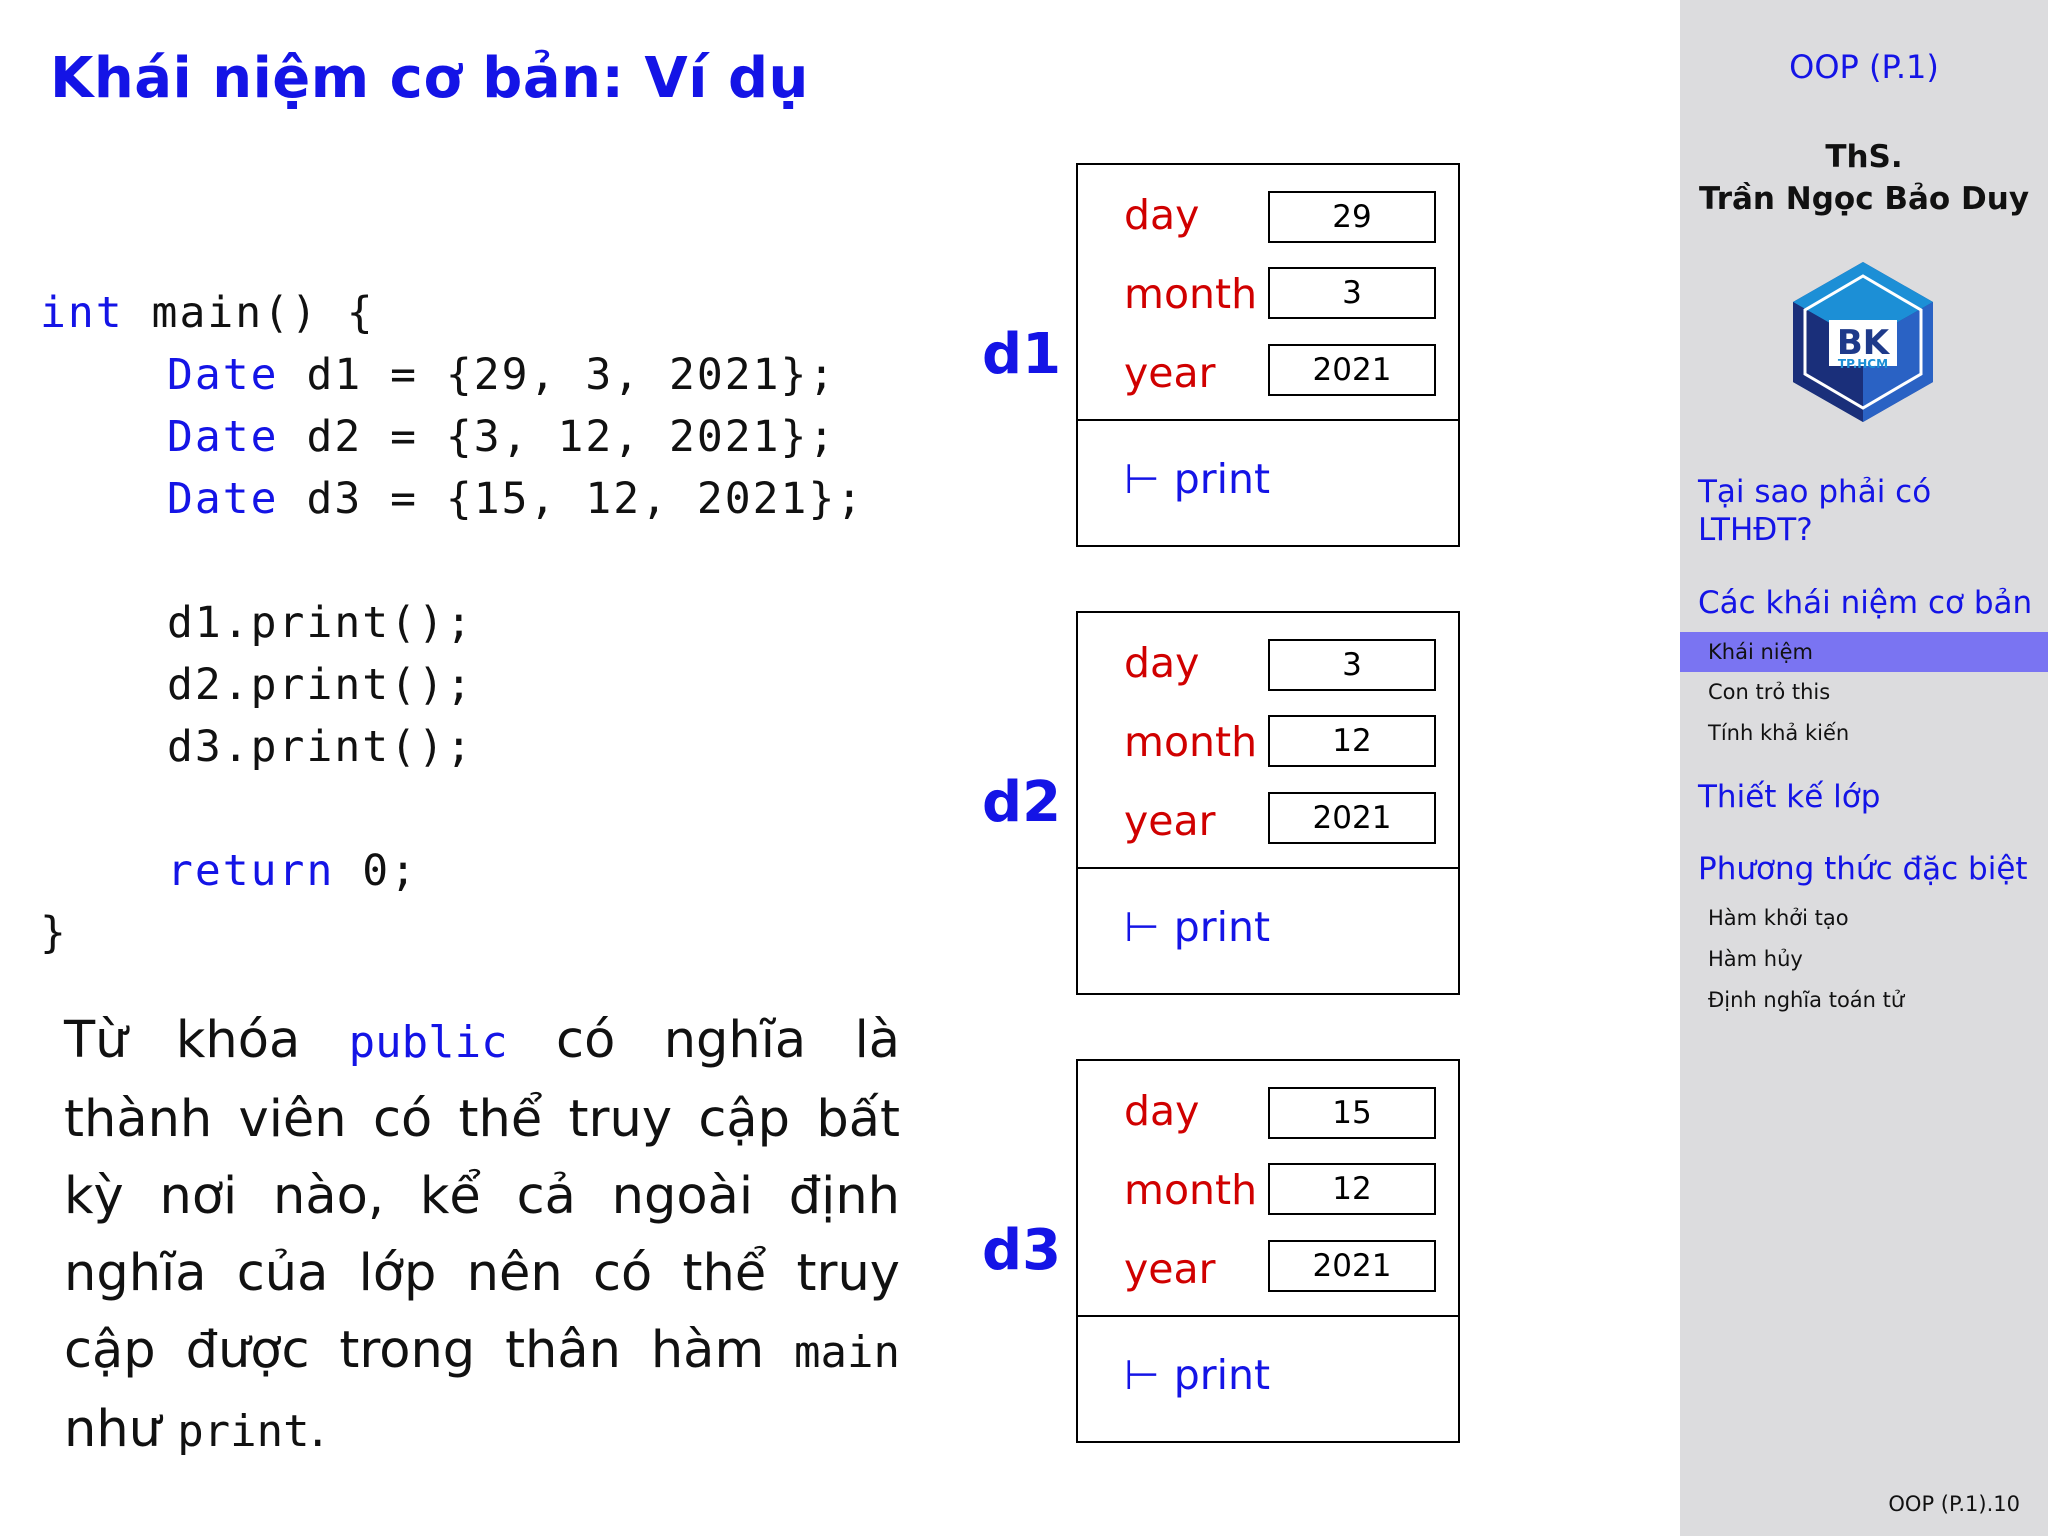 This screenshot has height=1536, width=2048. Describe the element at coordinates (82, 313) in the screenshot. I see `code-keyword: int` at that location.